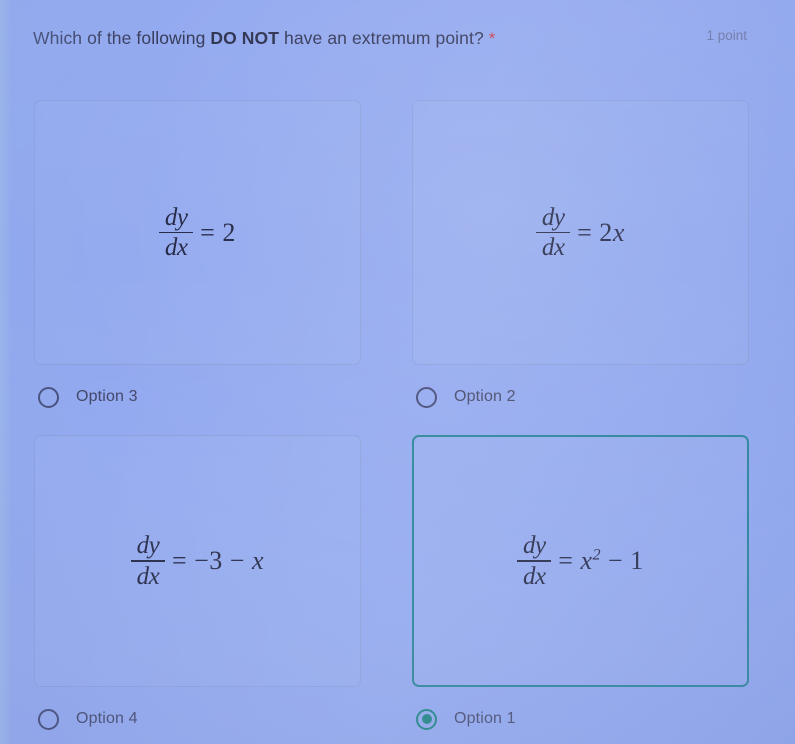 The height and width of the screenshot is (744, 795). I want to click on formula-option-1: dy dx = x2 − 1, so click(580, 561).